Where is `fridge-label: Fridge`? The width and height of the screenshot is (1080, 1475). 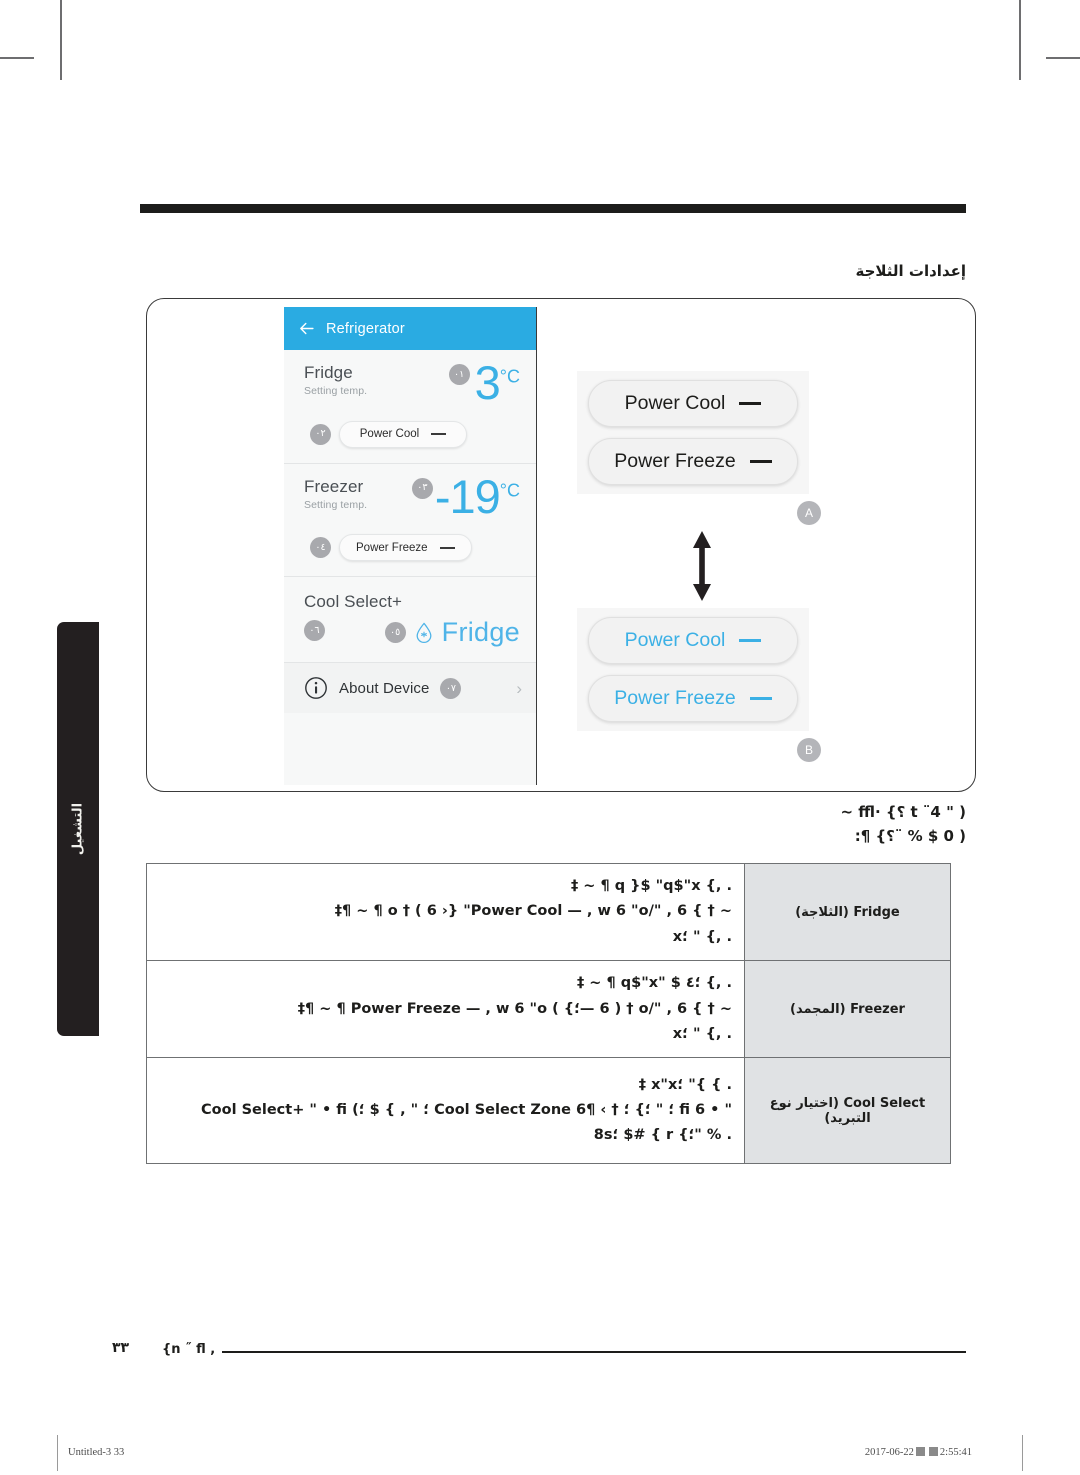
fridge-label: Fridge is located at coordinates (328, 372).